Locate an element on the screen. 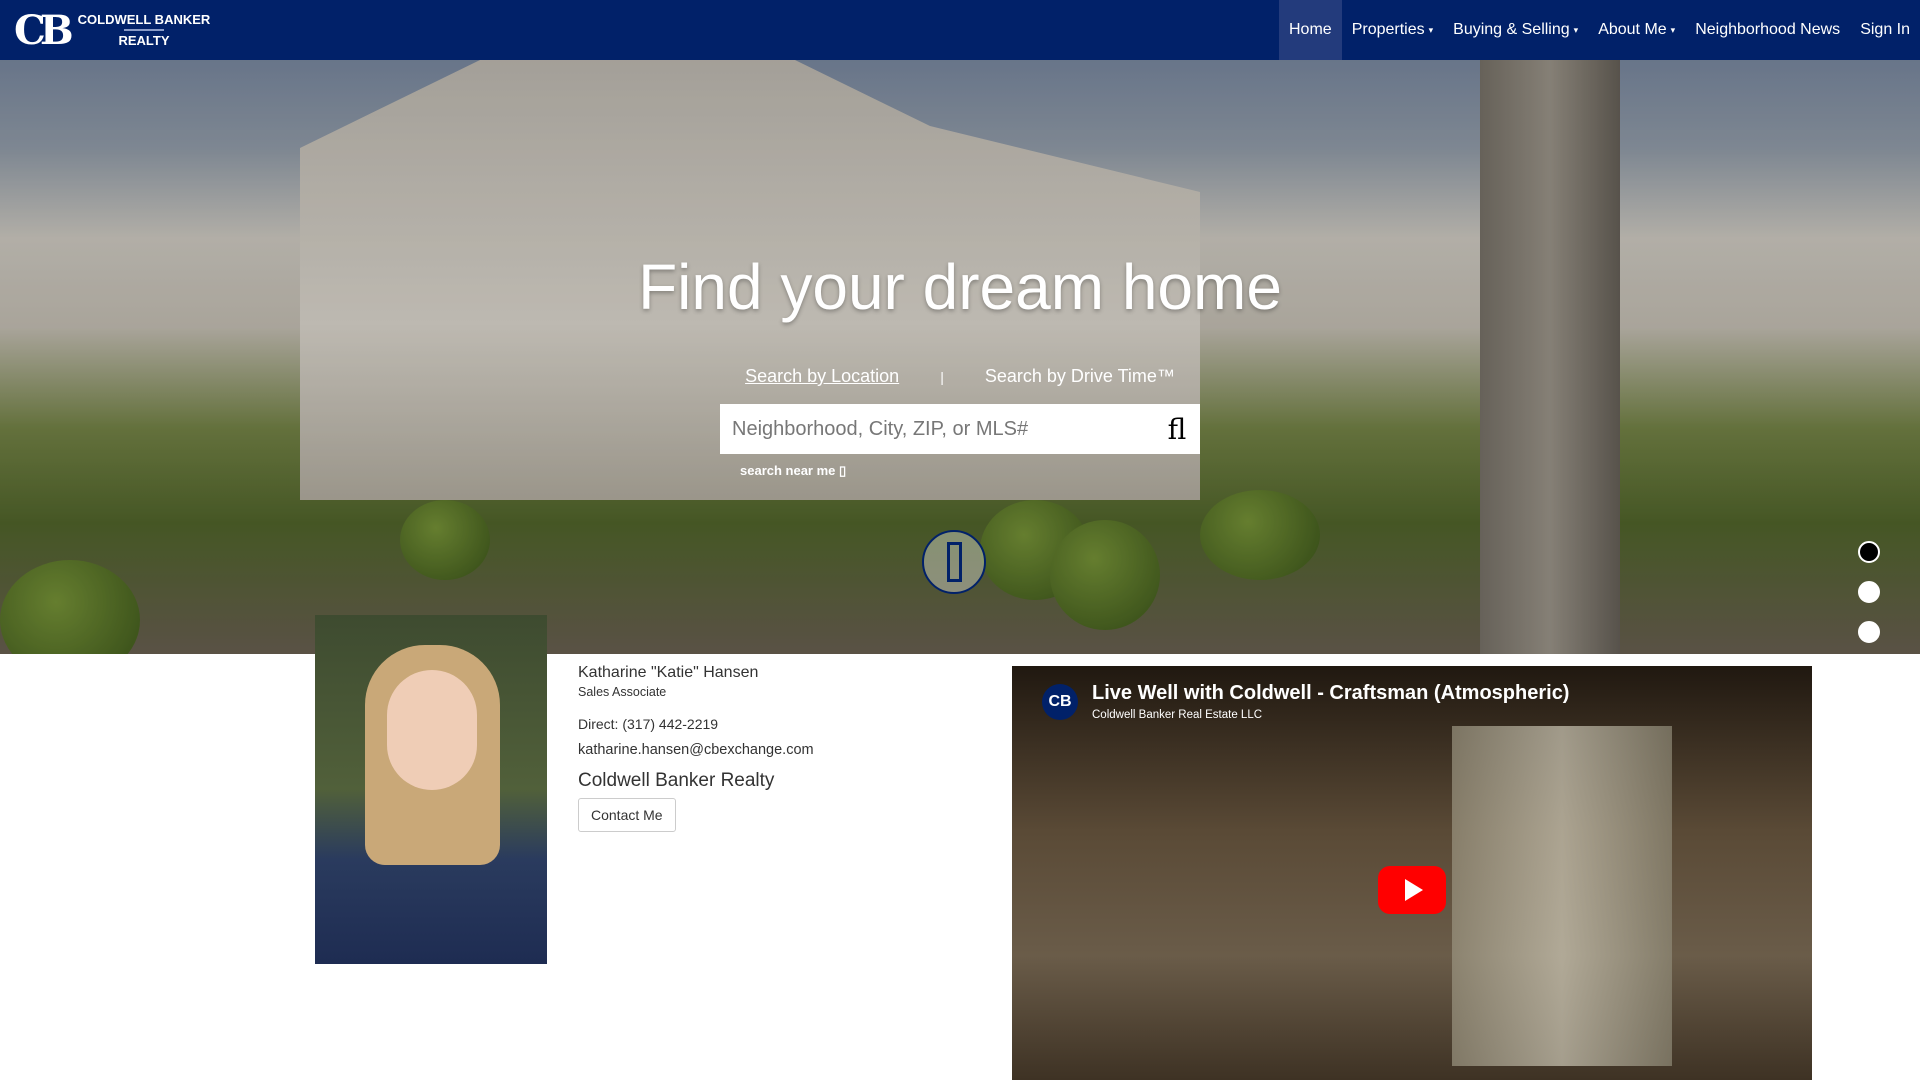 Image resolution: width=1920 pixels, height=1080 pixels. slide-indicators is located at coordinates (1869, 601).